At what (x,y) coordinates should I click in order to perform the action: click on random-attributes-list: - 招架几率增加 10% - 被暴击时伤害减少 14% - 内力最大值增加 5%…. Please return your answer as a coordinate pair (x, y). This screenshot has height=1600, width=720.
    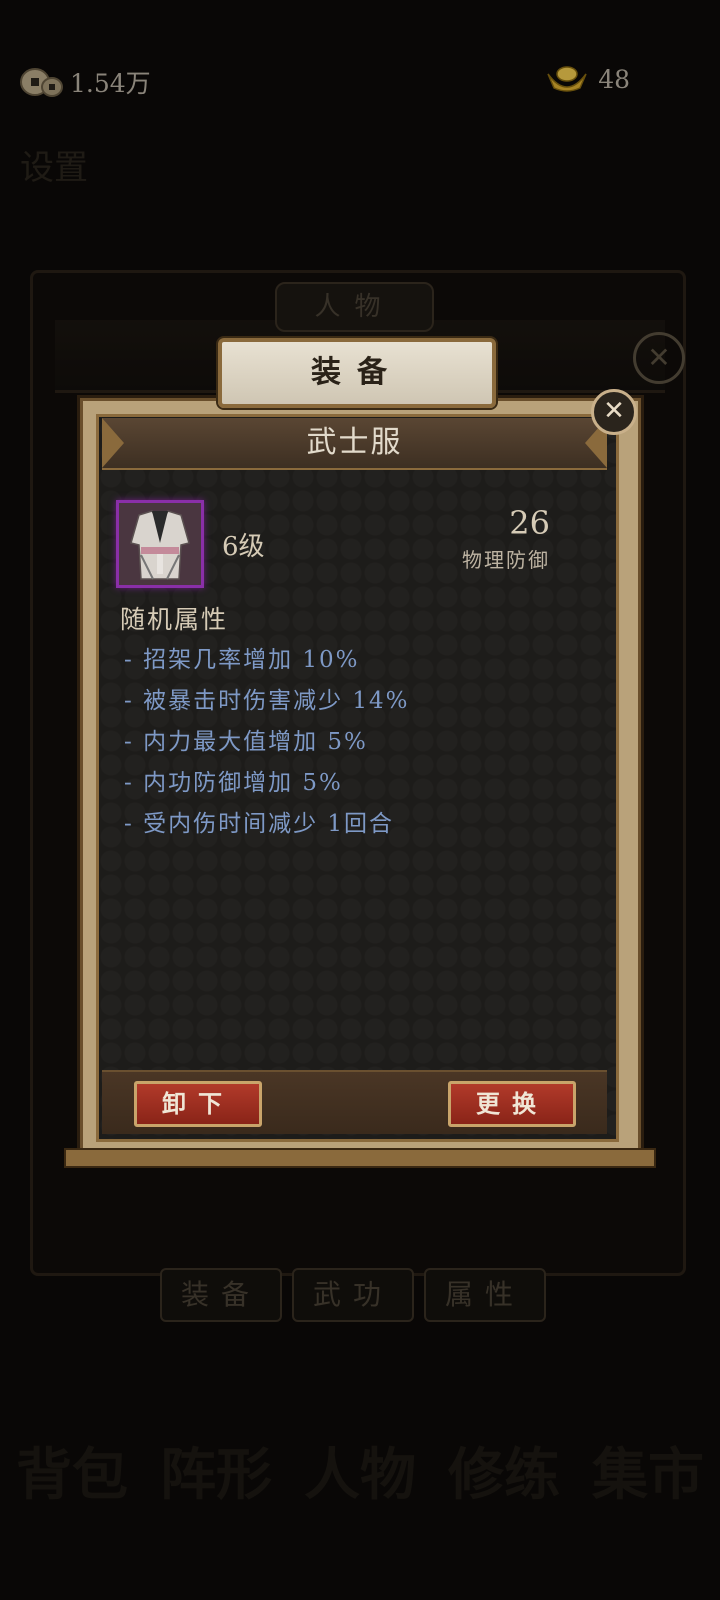
    Looking at the image, I should click on (267, 742).